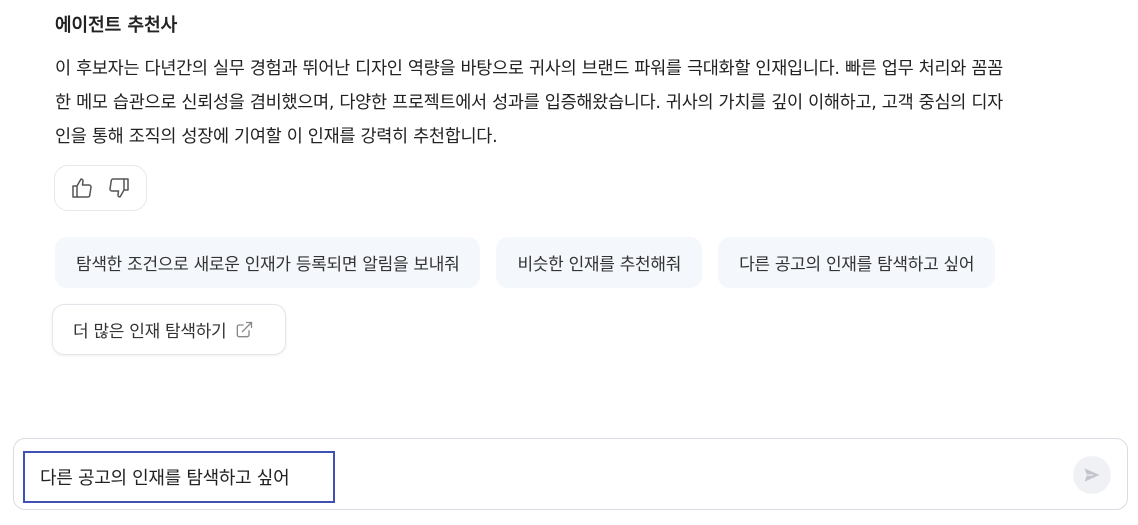 The width and height of the screenshot is (1138, 525). I want to click on chat-composer: 다른 공고의 인재를 탐색하고 싶어, so click(570, 474).